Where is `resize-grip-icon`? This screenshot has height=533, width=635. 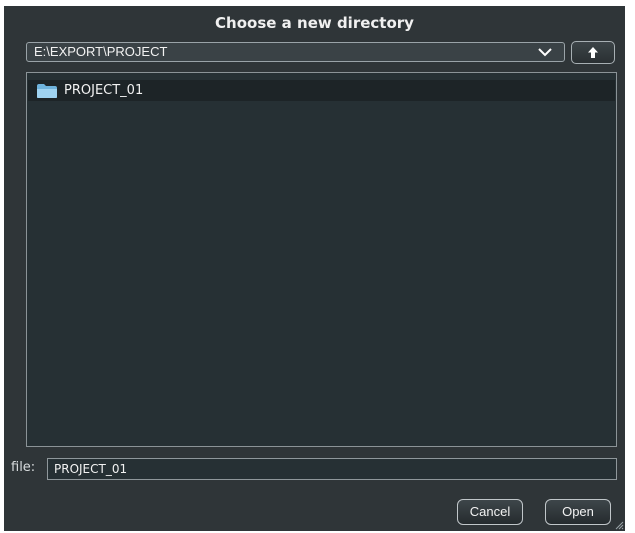
resize-grip-icon is located at coordinates (619, 525).